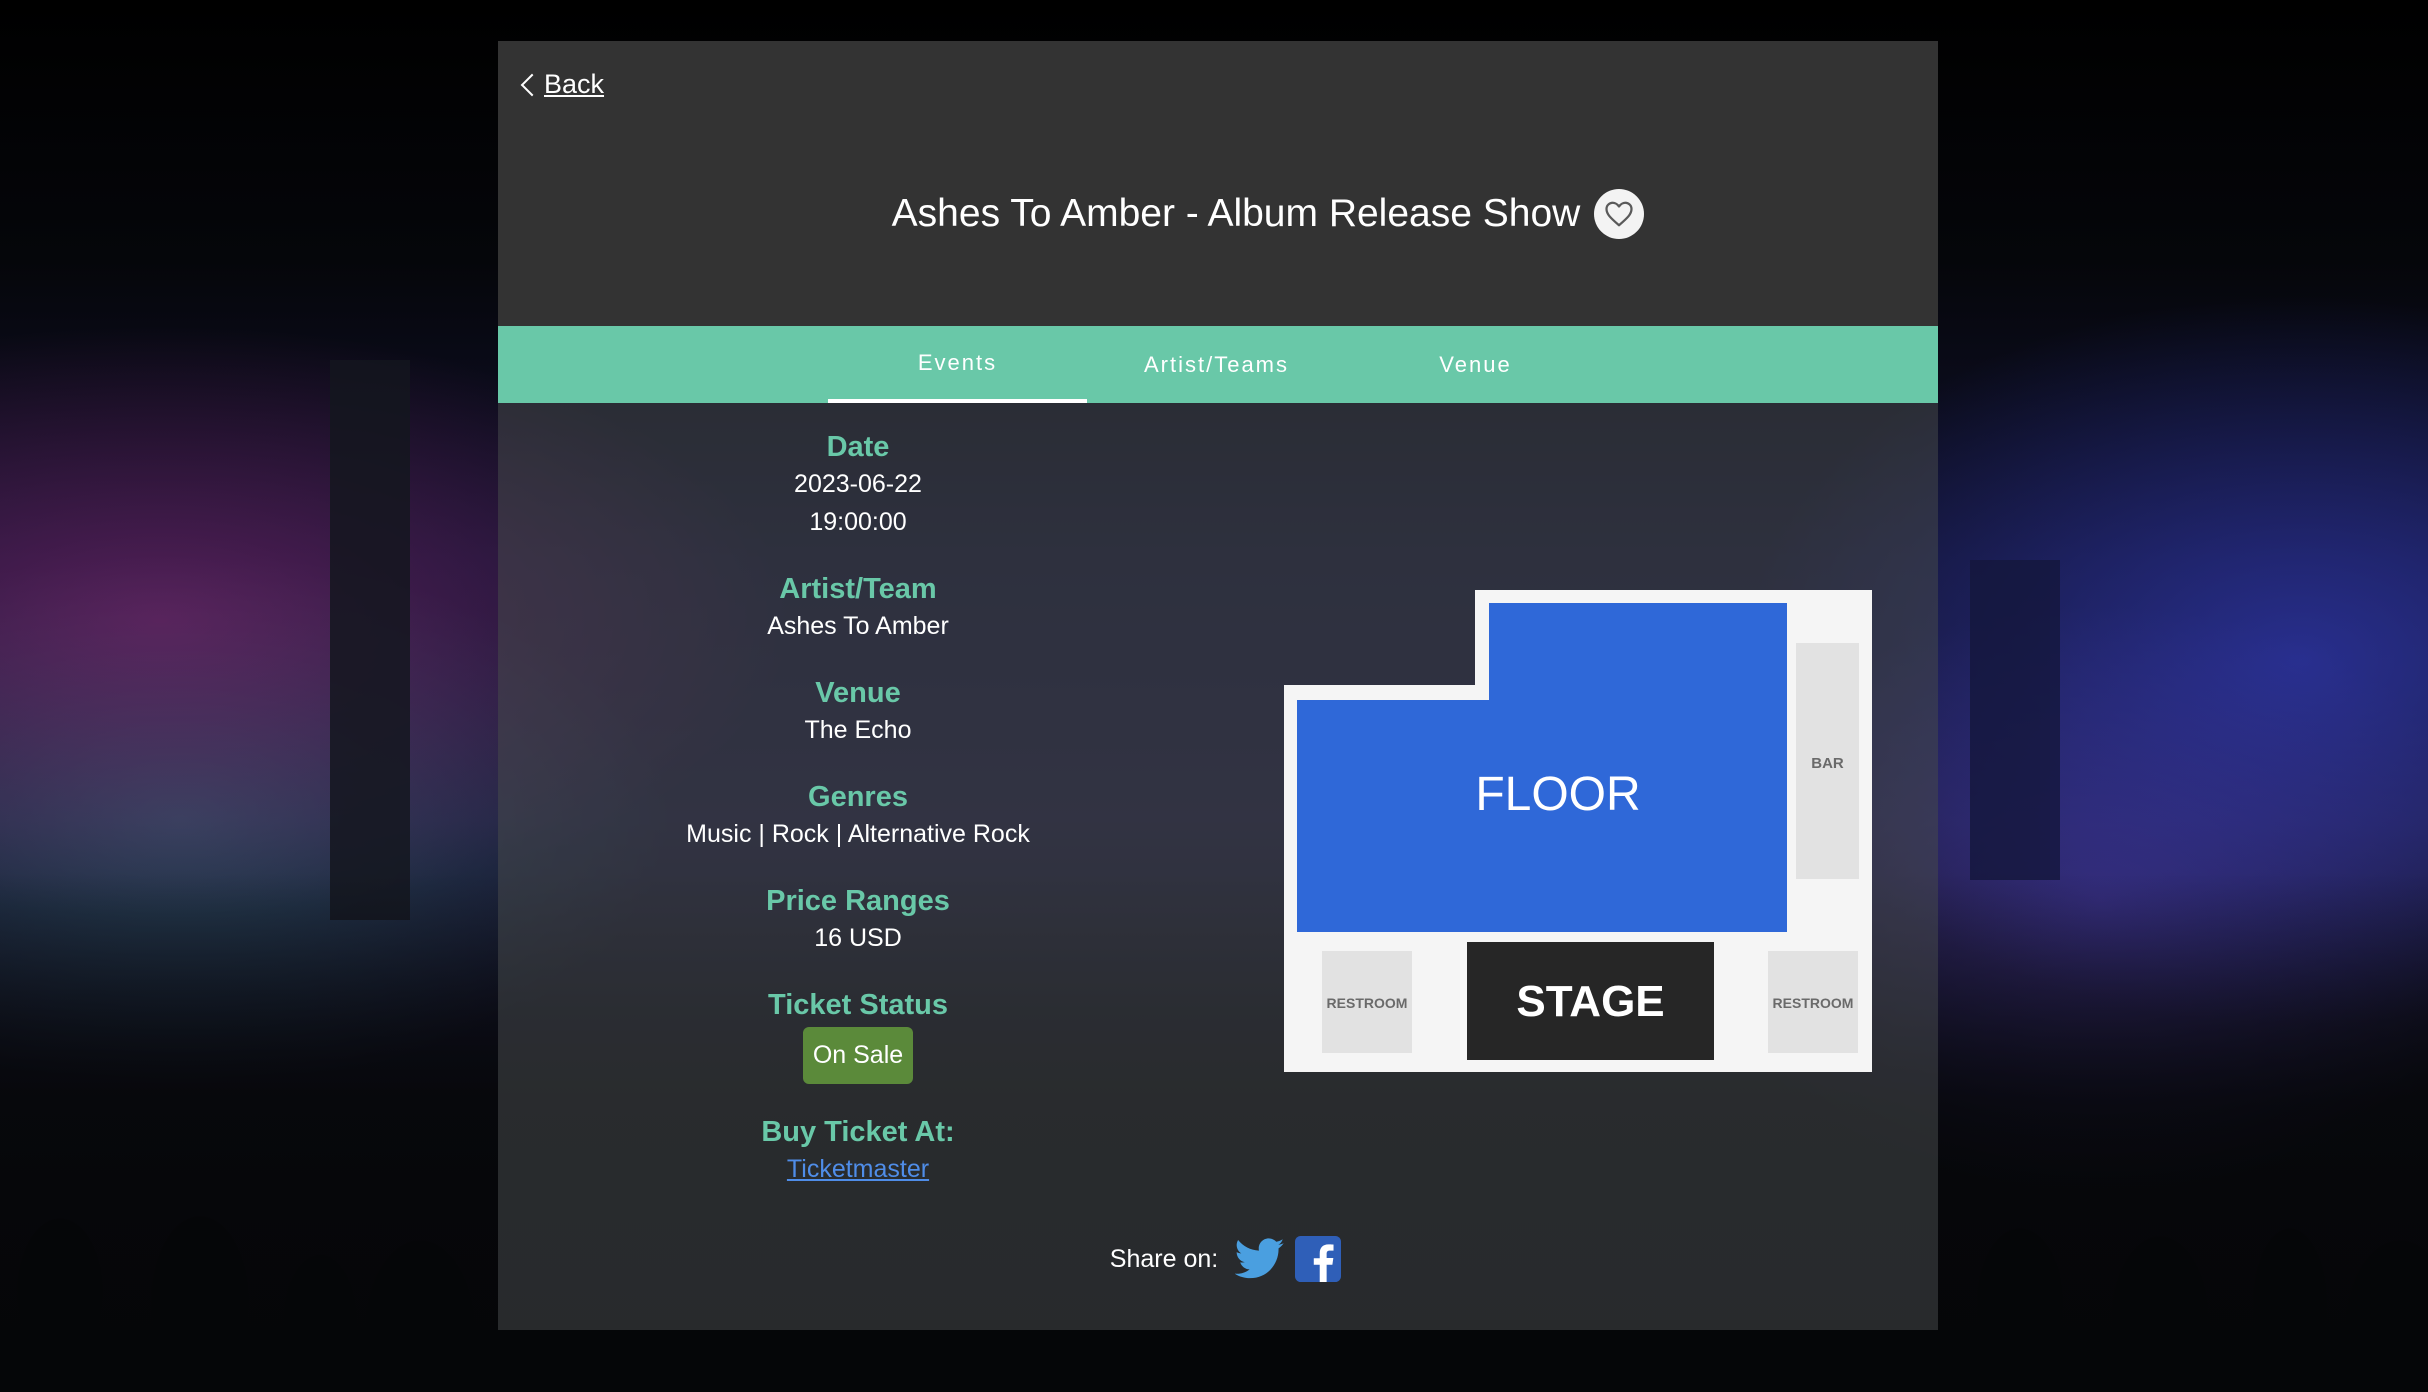 The image size is (2428, 1392). Describe the element at coordinates (1578, 831) in the screenshot. I see `venue-seat-map: FLOOR BAR RESTROOM STAGE RESTROOM` at that location.